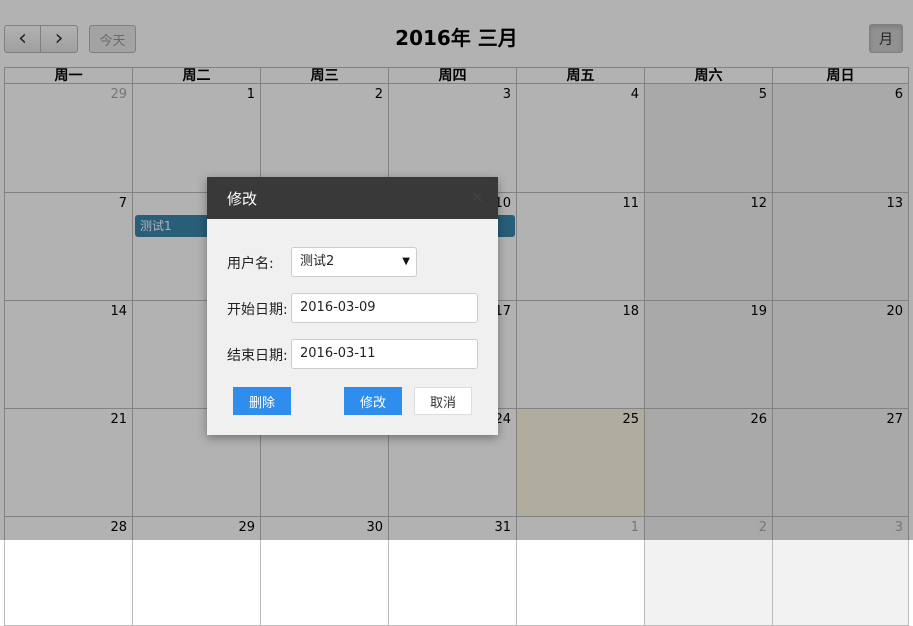  Describe the element at coordinates (352, 198) in the screenshot. I see `dialog-header: 修改 ×` at that location.